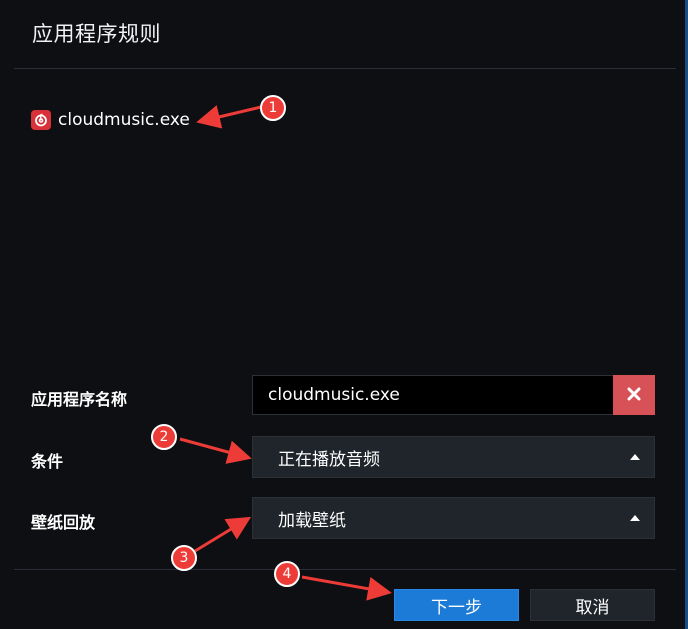 This screenshot has height=629, width=688. Describe the element at coordinates (63, 522) in the screenshot. I see `wallpaper-playback-label: 壁纸回放` at that location.